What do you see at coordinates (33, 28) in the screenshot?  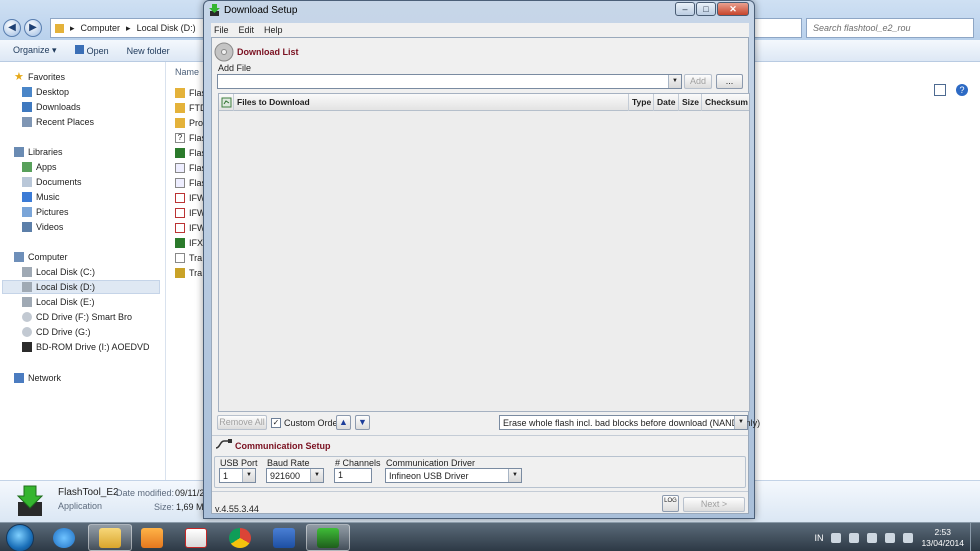 I see `forward-icon: ▶` at bounding box center [33, 28].